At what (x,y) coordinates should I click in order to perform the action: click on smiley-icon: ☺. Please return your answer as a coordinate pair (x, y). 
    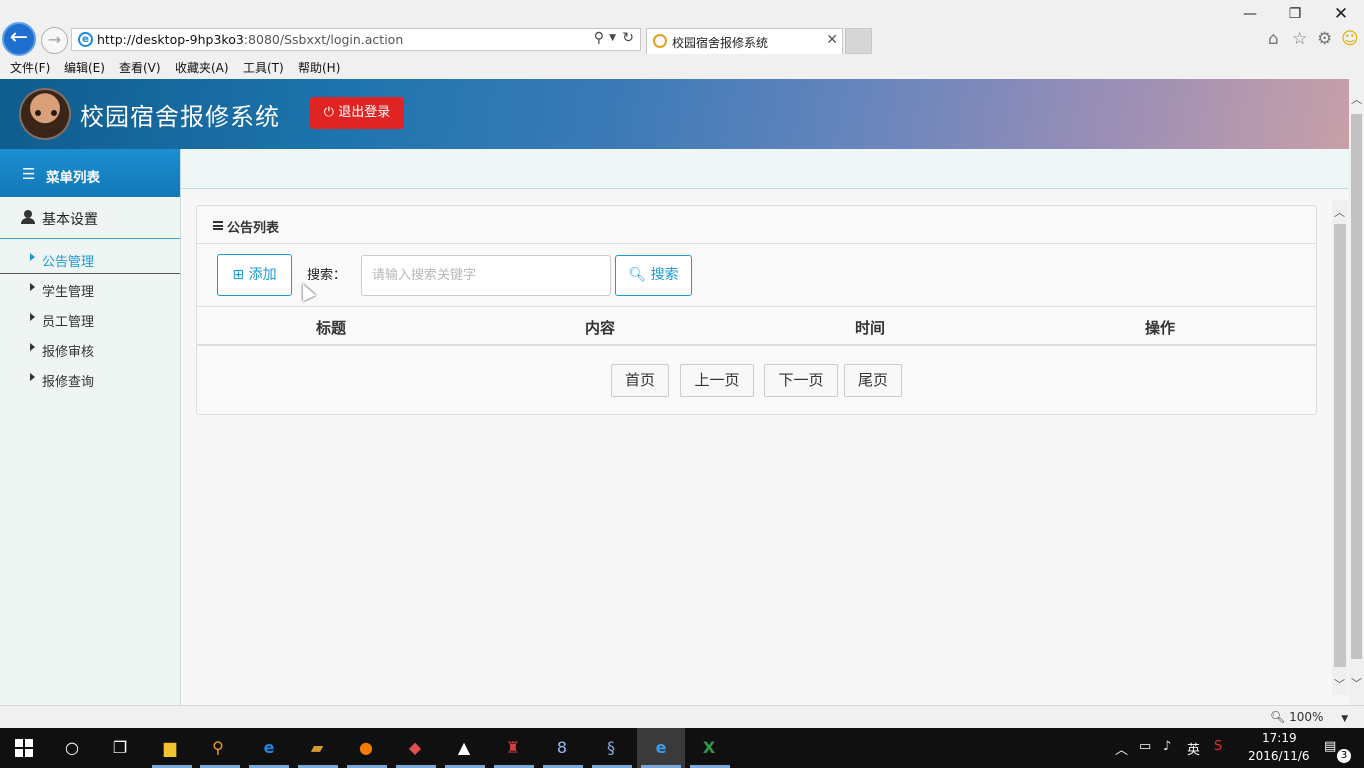
    Looking at the image, I should click on (1350, 39).